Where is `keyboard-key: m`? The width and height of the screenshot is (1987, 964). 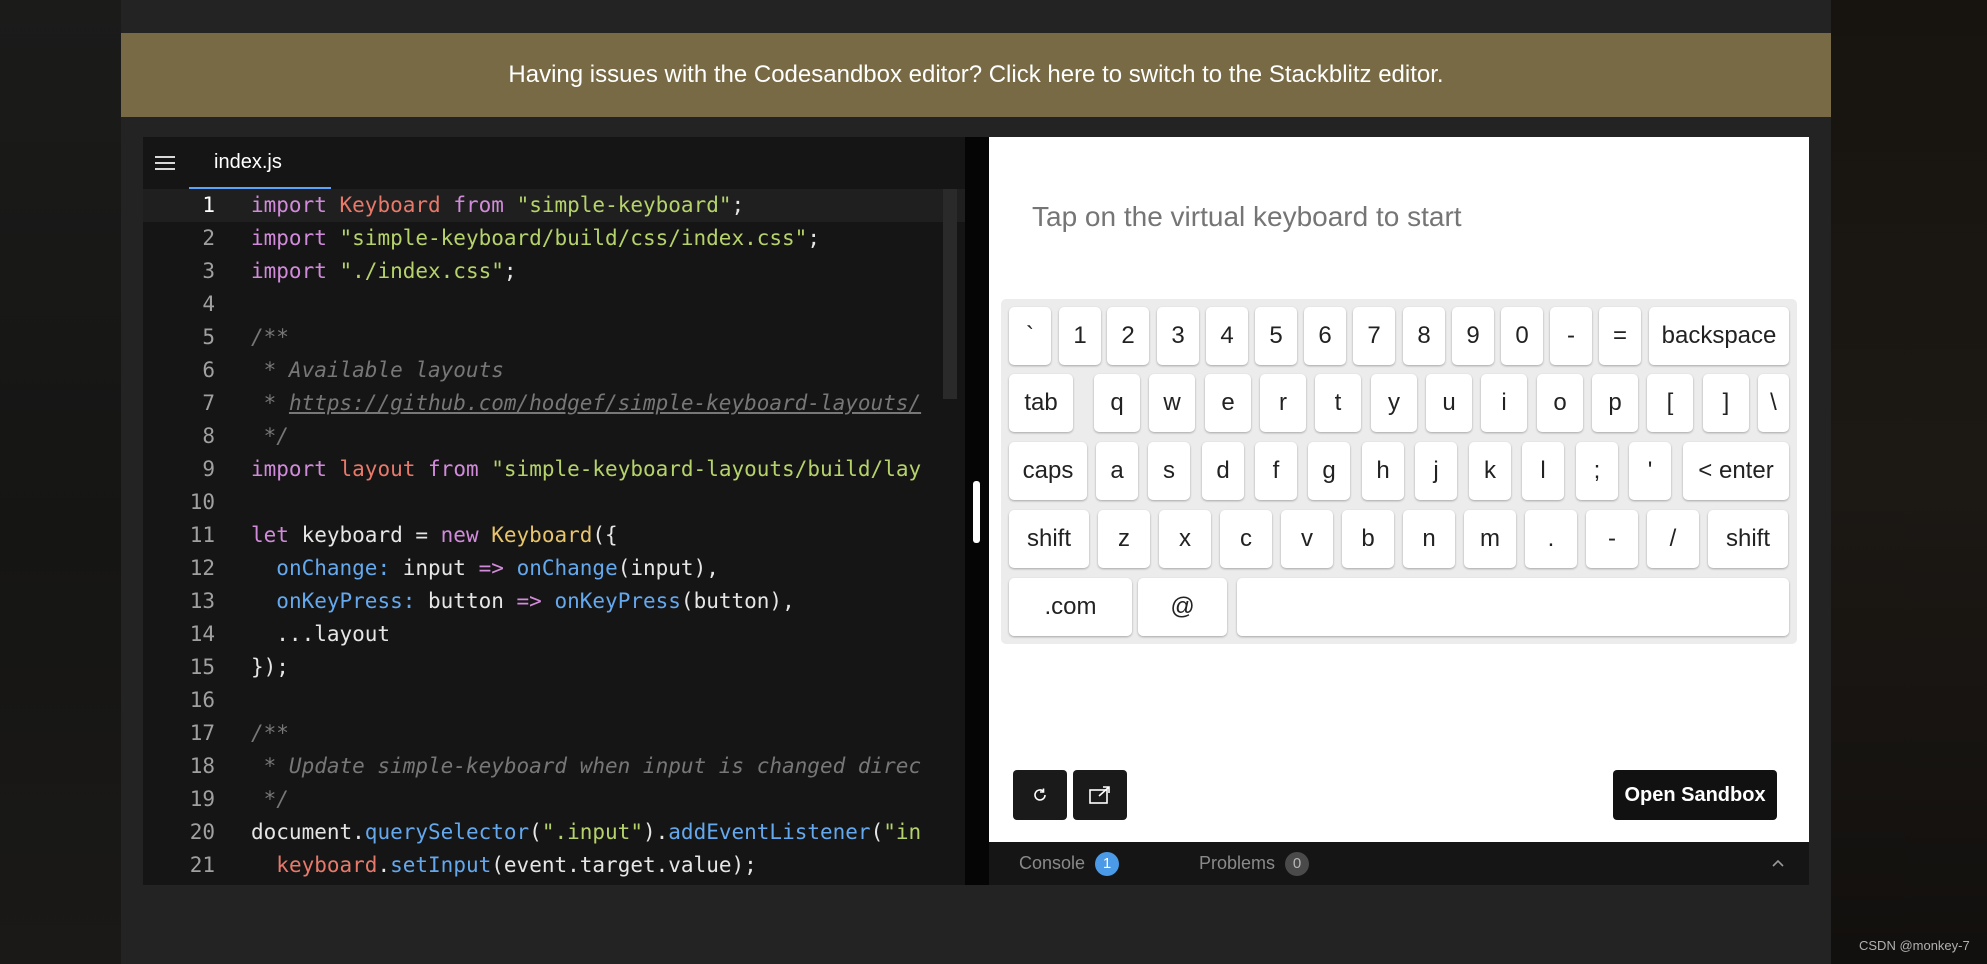 keyboard-key: m is located at coordinates (1490, 539).